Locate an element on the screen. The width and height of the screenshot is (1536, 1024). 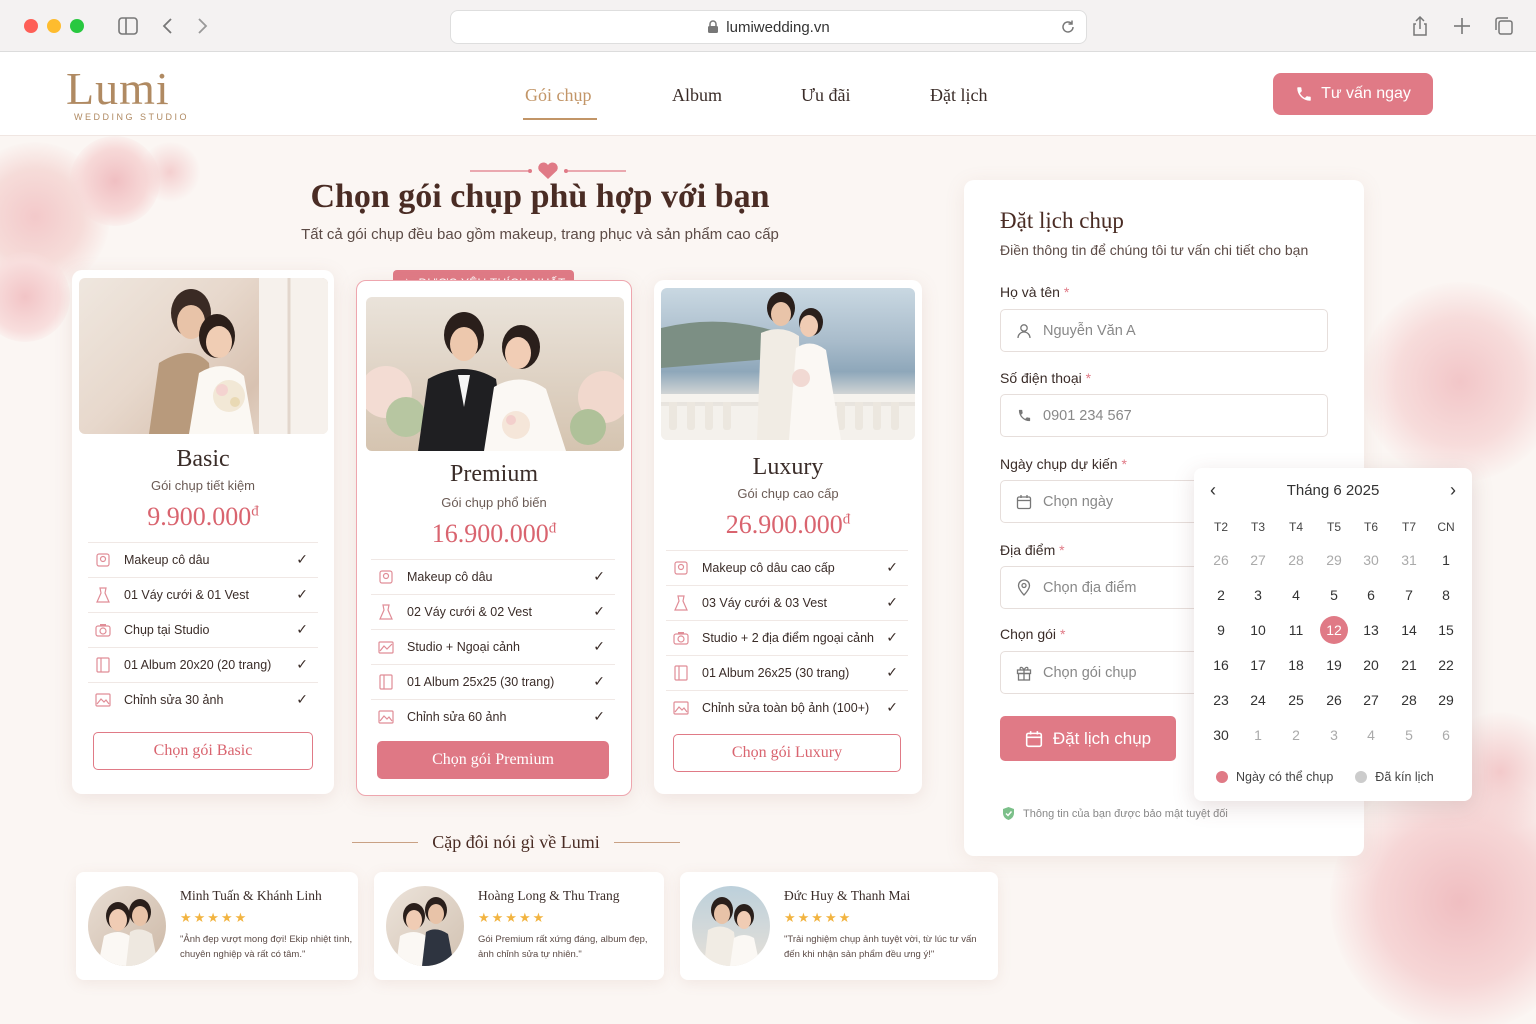
calendar-day: 20 is located at coordinates (1371, 665).